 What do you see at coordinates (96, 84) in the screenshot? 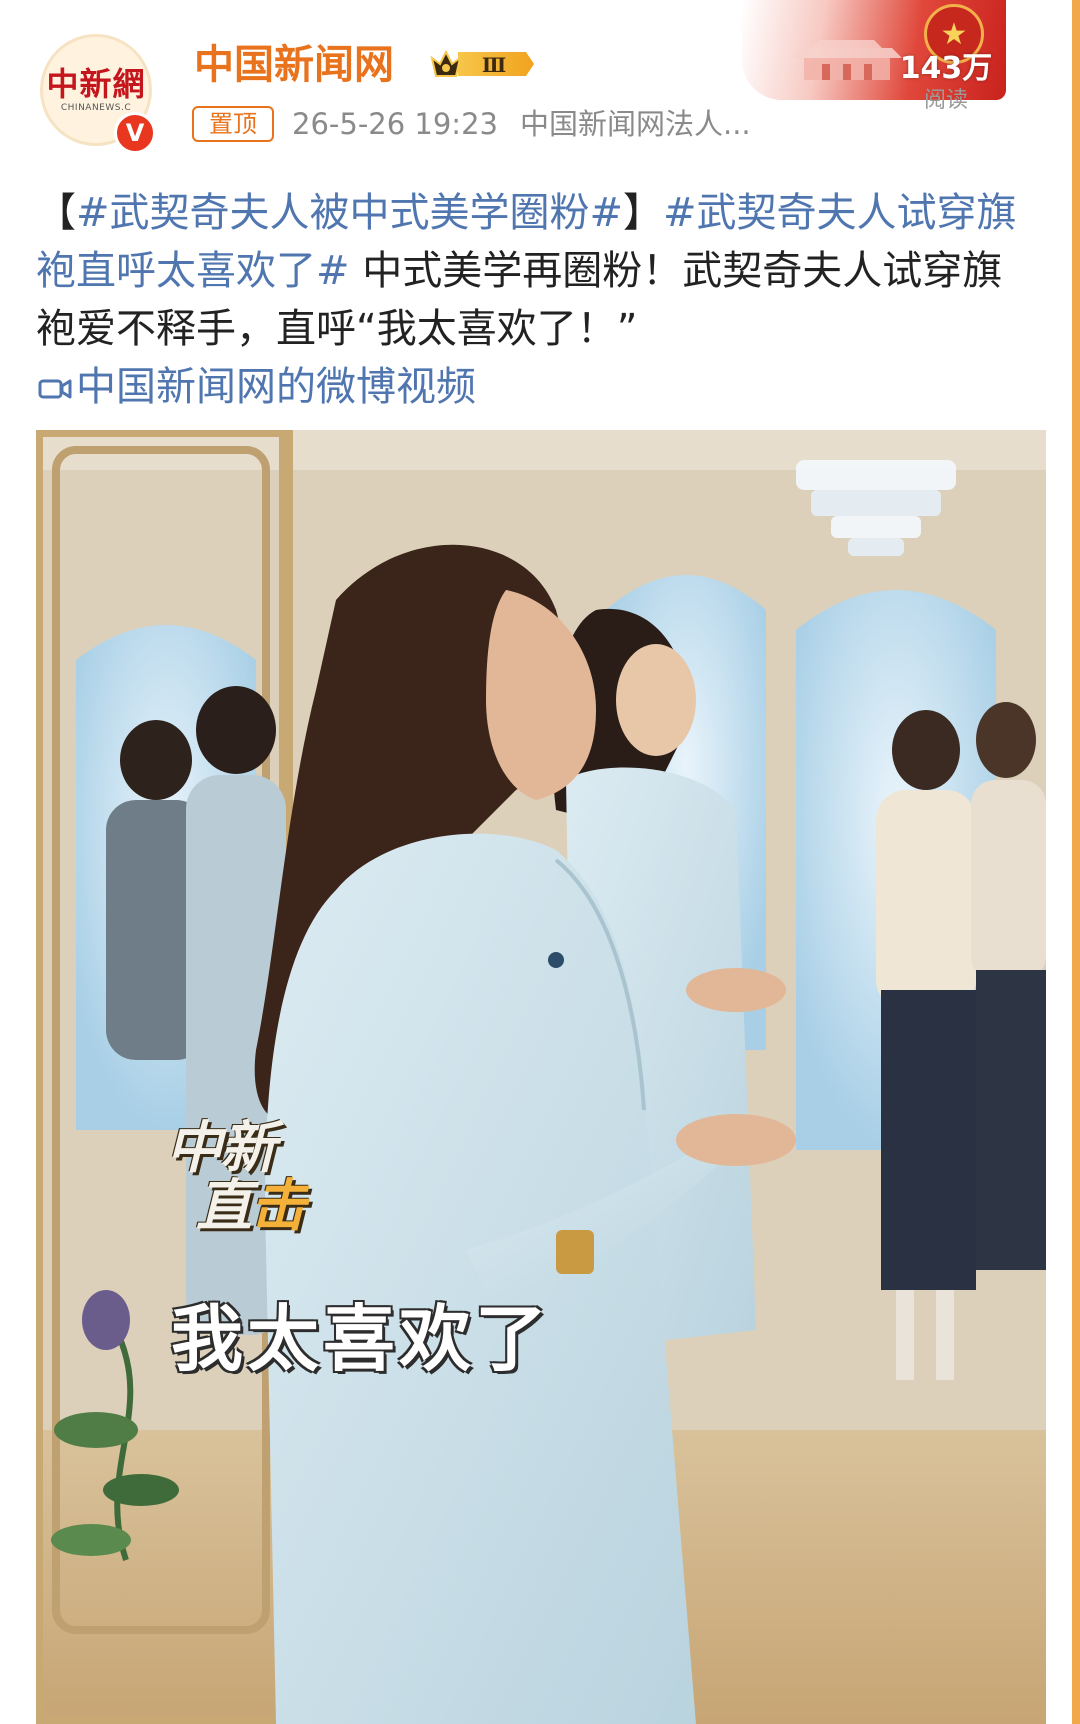
I see `avatar-logo-text: 中新網` at bounding box center [96, 84].